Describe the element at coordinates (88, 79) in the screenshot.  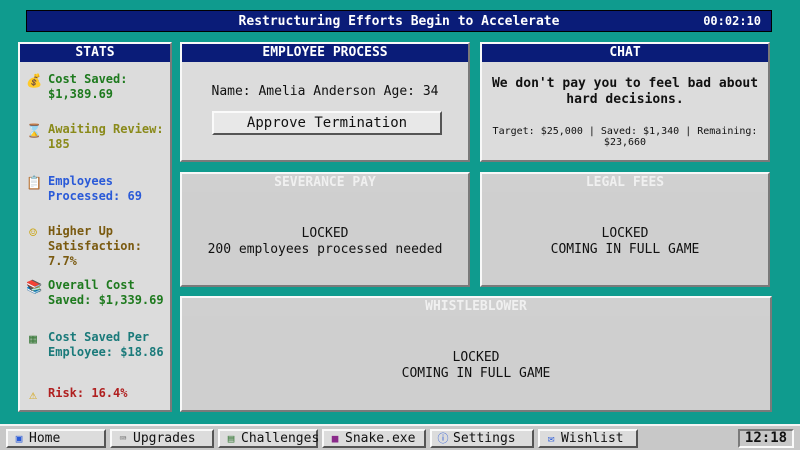
I see `stat-label: Cost Saved:` at that location.